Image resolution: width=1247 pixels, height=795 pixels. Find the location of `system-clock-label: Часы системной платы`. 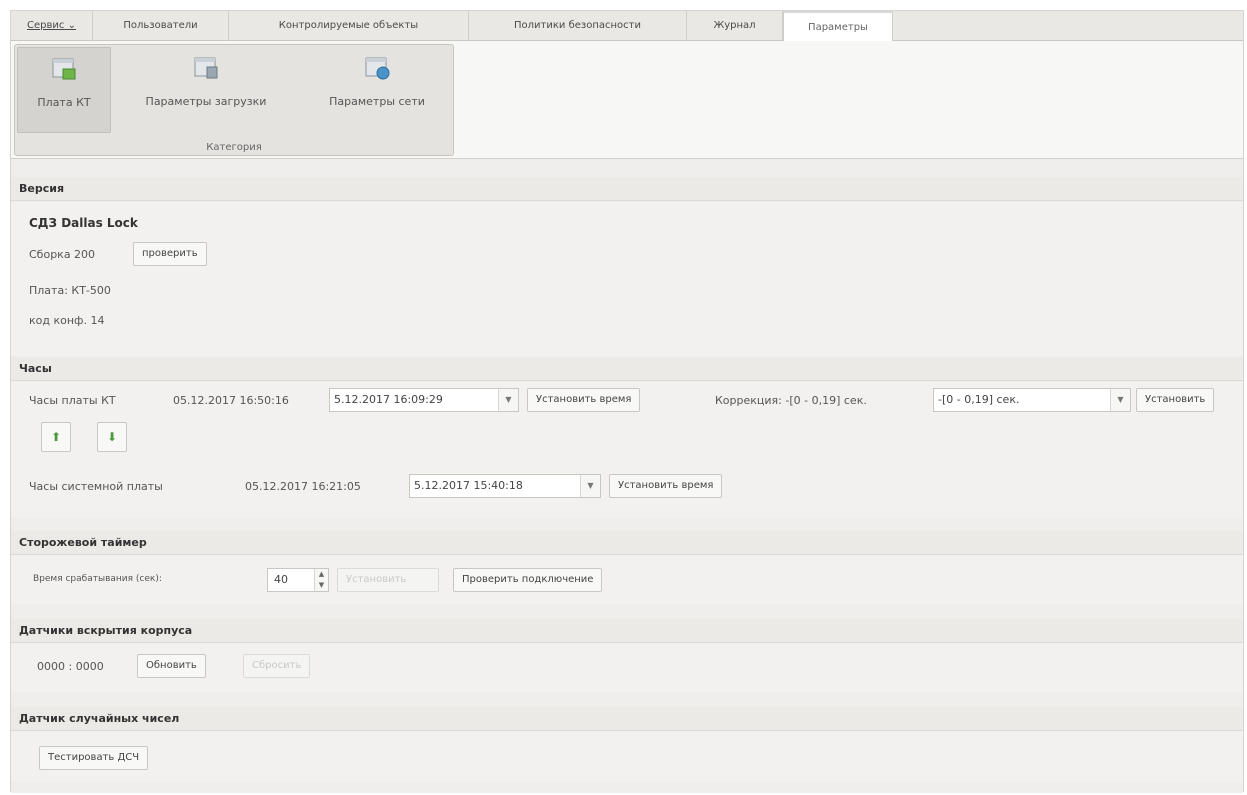

system-clock-label: Часы системной платы is located at coordinates (96, 486).